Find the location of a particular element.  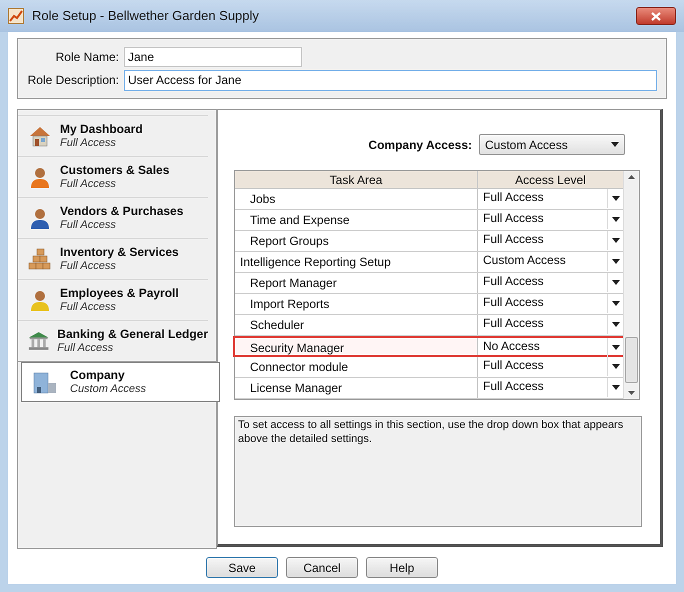

table-row: Report Manager Full Access is located at coordinates (429, 283).